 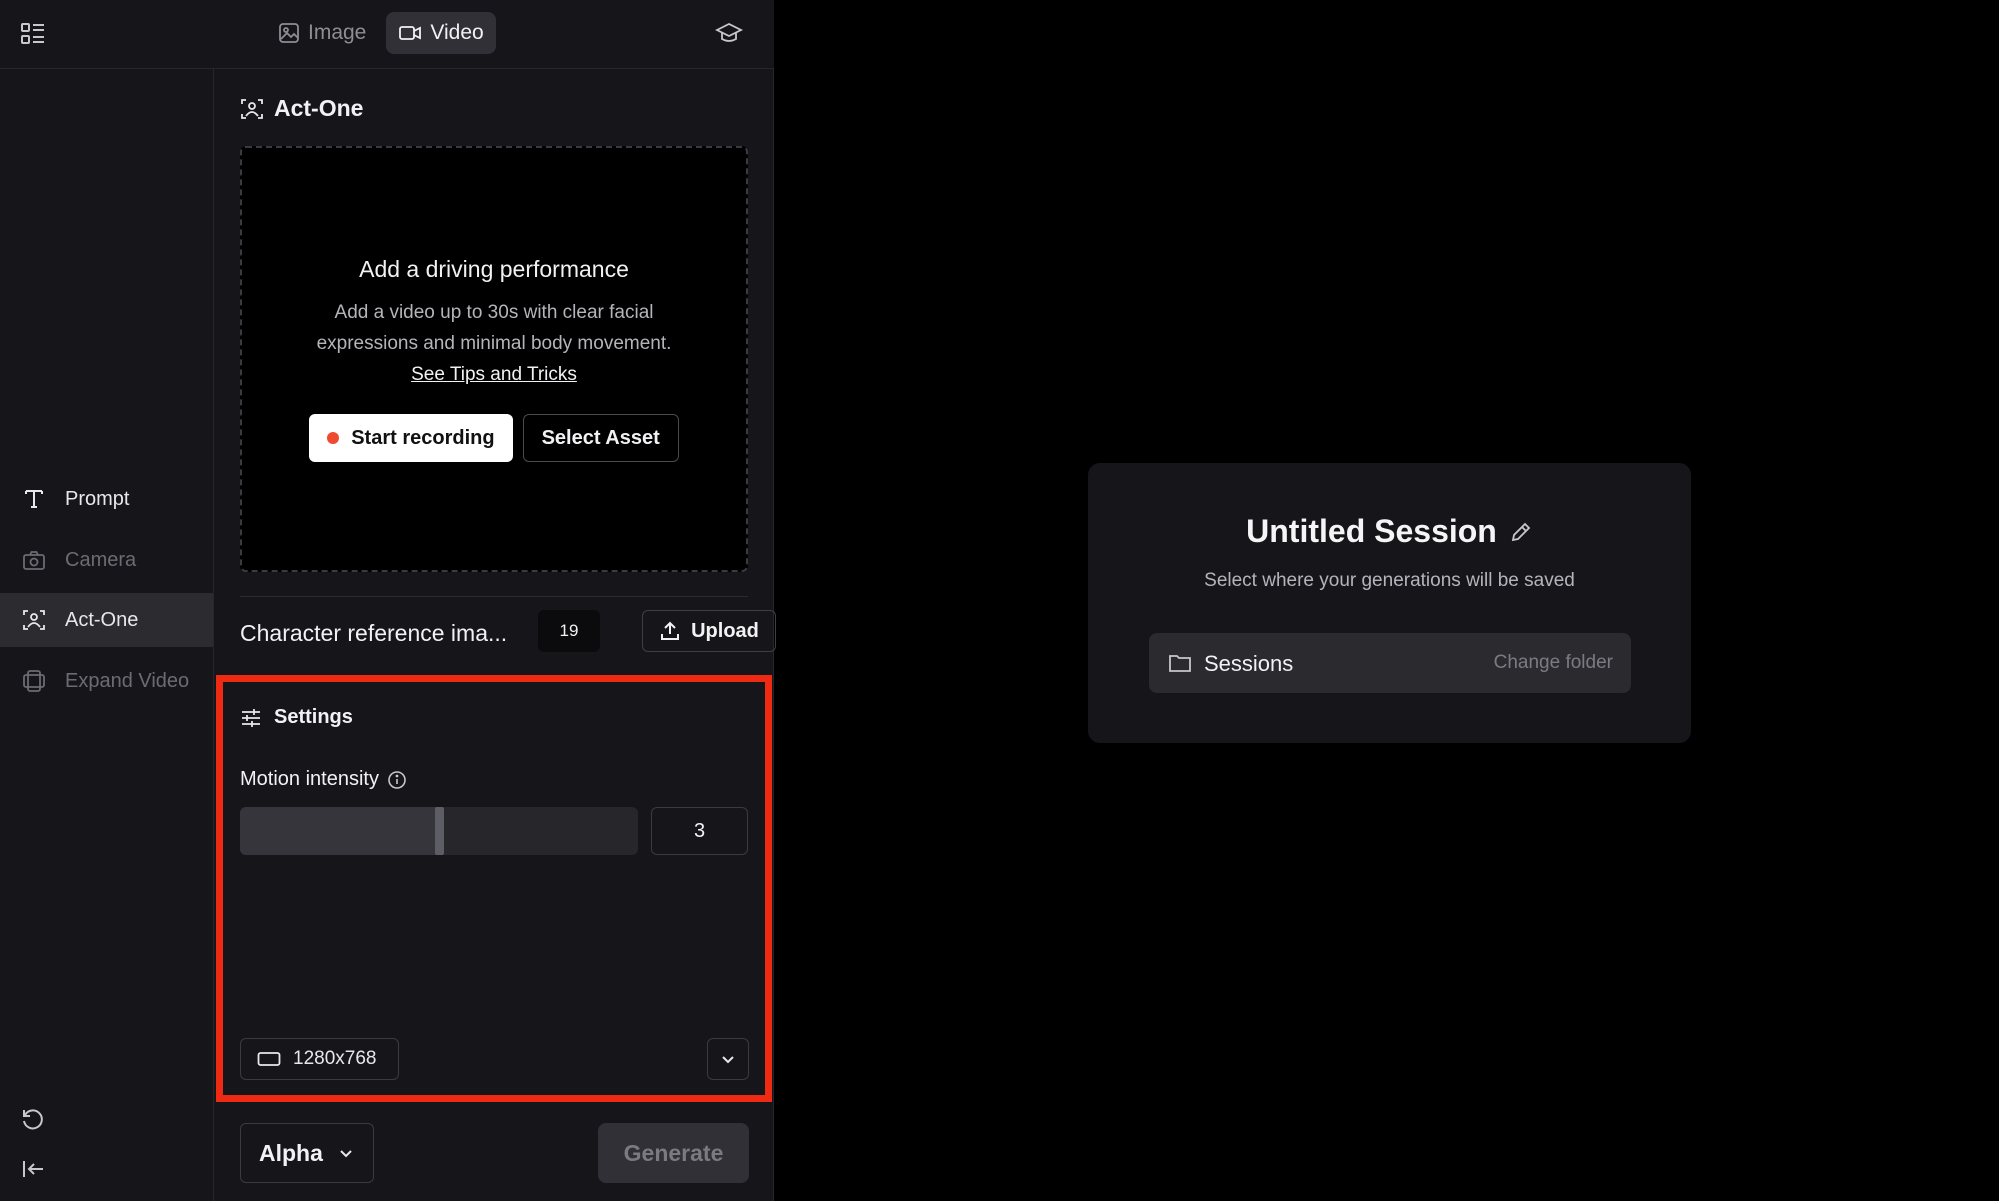 I want to click on mode-tabs: Image Video, so click(x=381, y=33).